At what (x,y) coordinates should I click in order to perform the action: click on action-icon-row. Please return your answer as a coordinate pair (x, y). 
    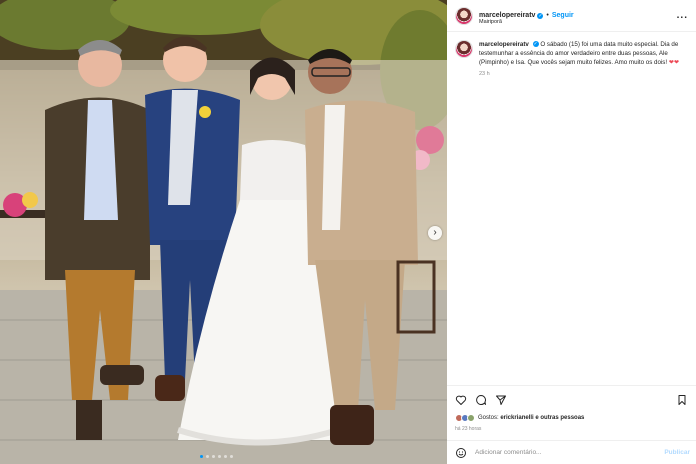
    Looking at the image, I should click on (481, 400).